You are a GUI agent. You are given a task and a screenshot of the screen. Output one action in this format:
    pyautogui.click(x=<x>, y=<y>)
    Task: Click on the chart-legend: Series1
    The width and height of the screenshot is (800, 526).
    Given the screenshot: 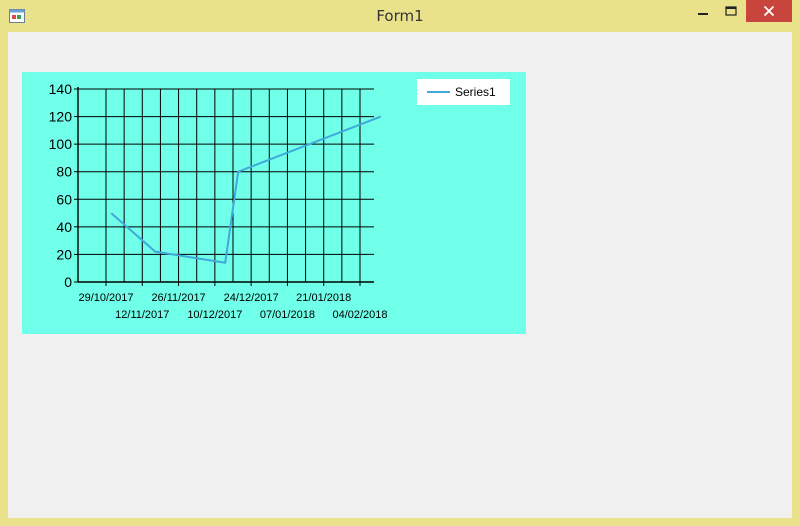 What is the action you would take?
    pyautogui.click(x=463, y=92)
    